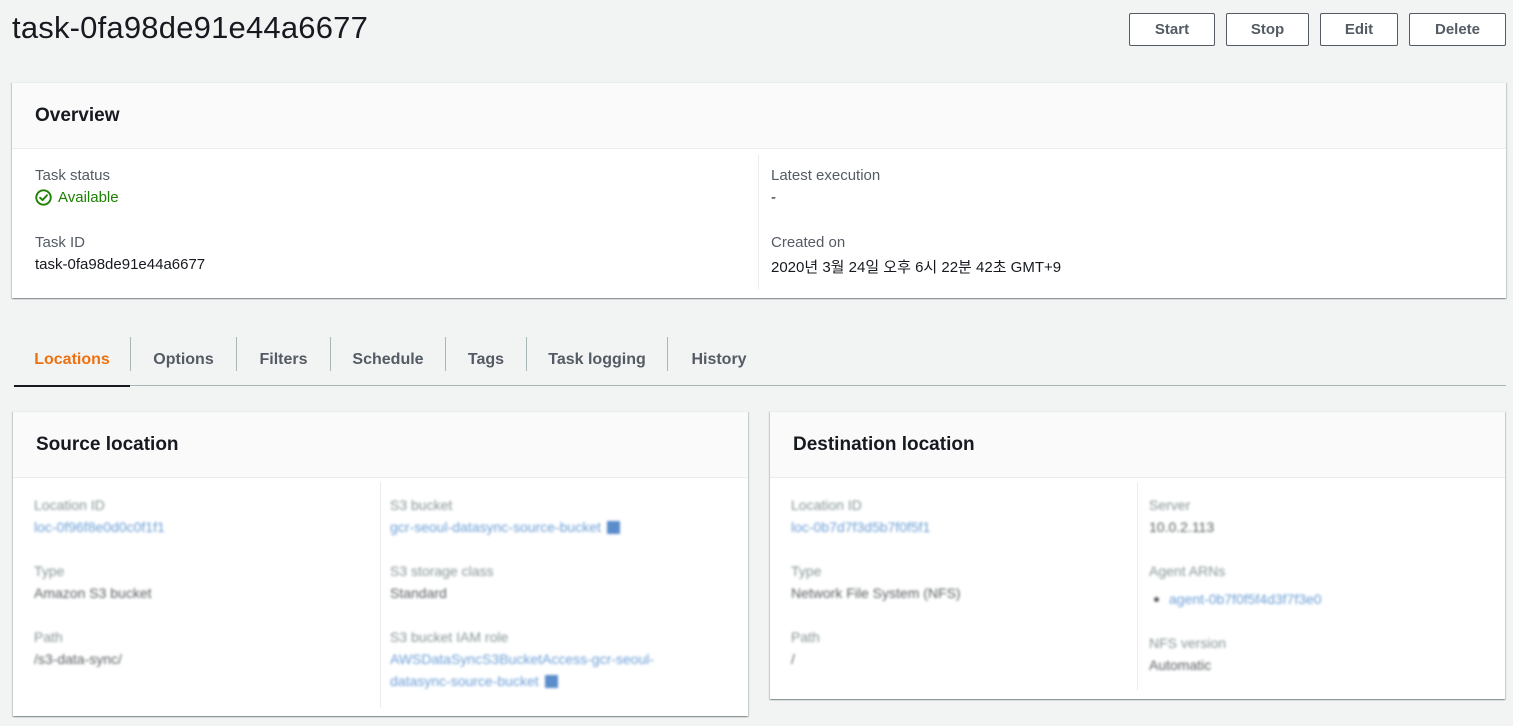 This screenshot has height=726, width=1513. I want to click on s3-storage-class-label: S3 storage class, so click(442, 571).